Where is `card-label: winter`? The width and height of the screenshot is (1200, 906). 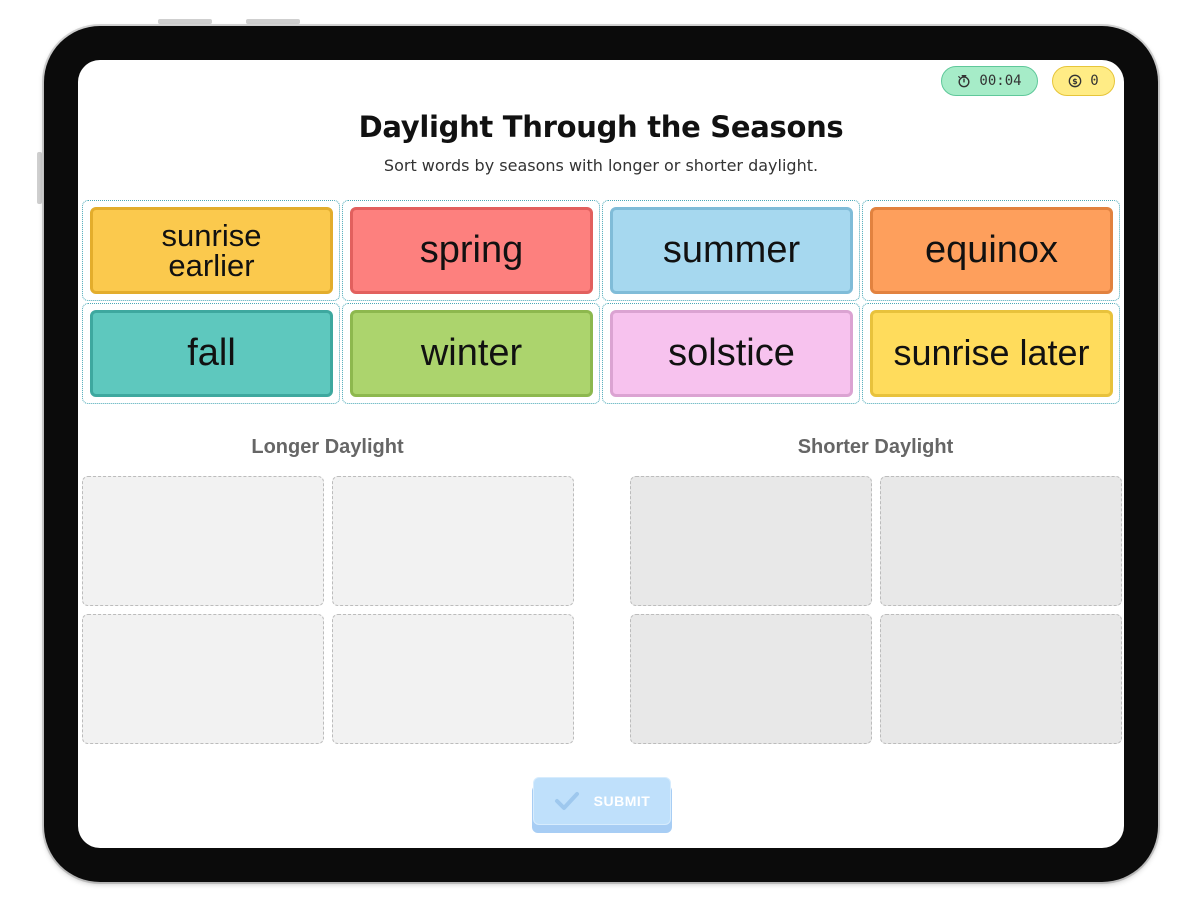 card-label: winter is located at coordinates (471, 353).